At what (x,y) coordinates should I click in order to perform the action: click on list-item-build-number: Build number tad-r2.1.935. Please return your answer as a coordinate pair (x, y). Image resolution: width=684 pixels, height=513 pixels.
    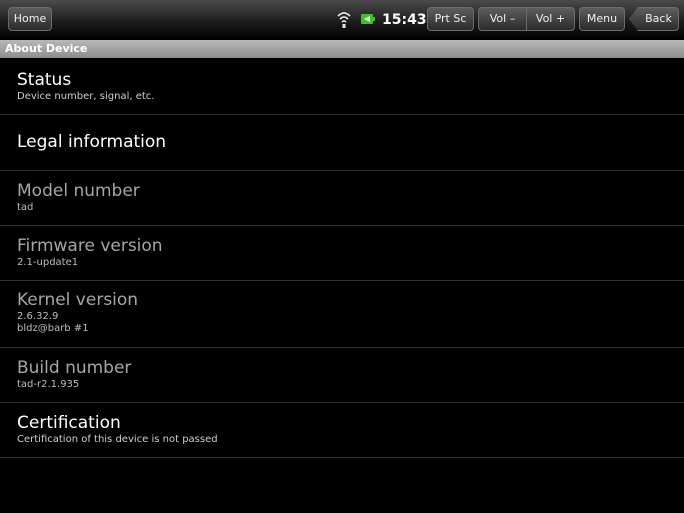
    Looking at the image, I should click on (342, 375).